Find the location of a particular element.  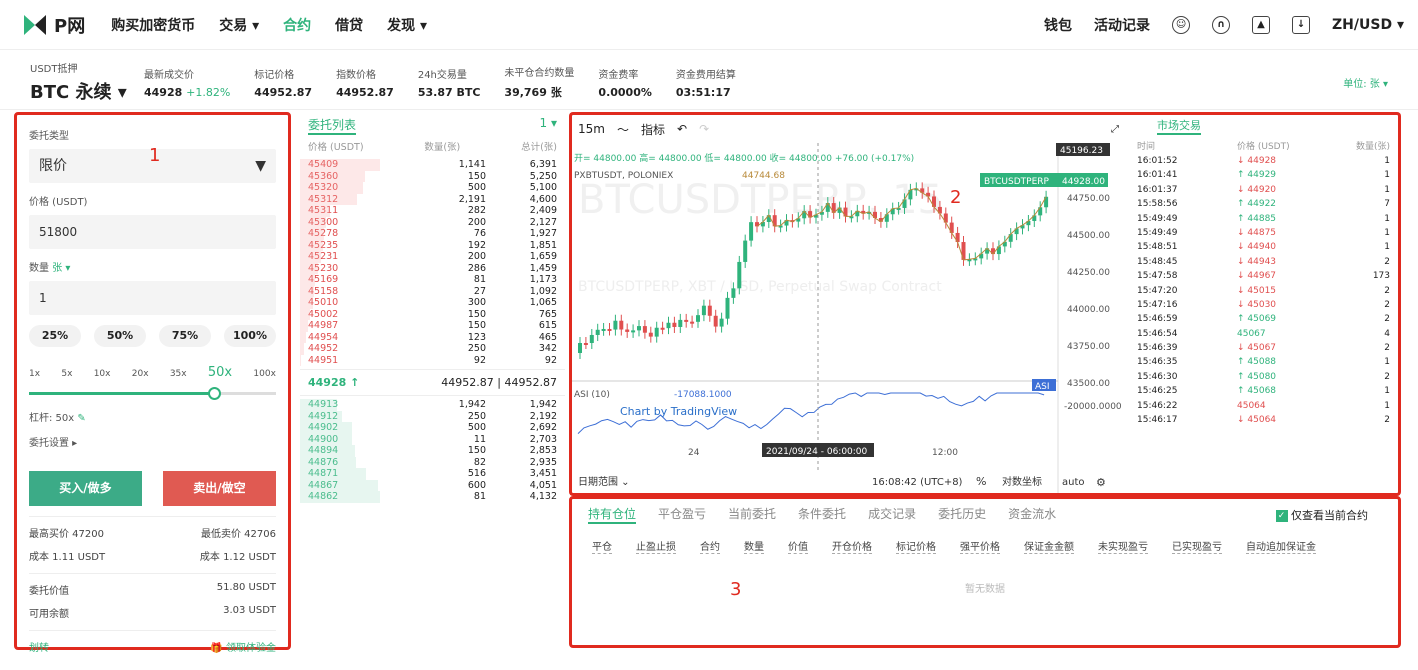

book-row: 44912 250 2,192 is located at coordinates (432, 416).